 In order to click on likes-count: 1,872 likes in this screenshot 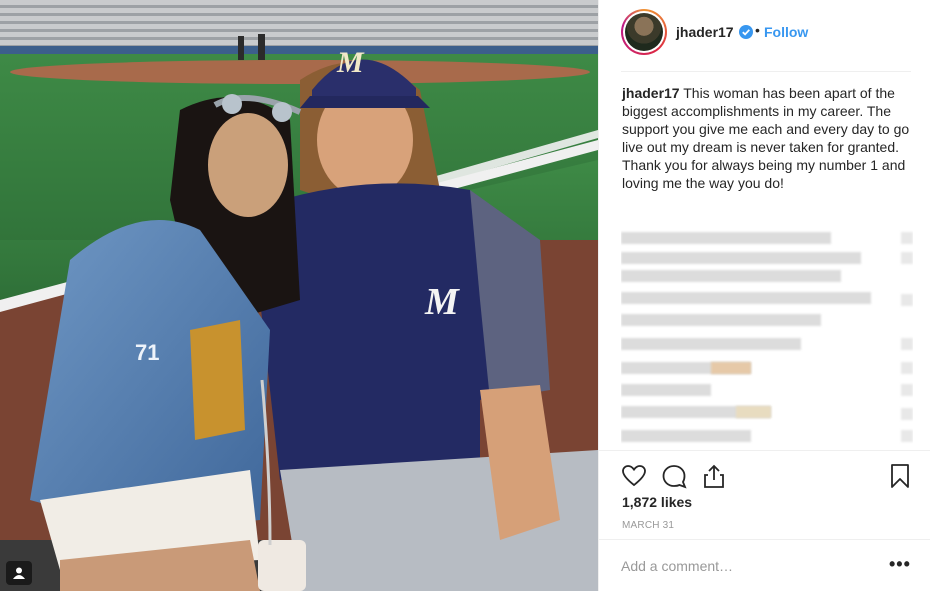, I will do `click(657, 502)`.